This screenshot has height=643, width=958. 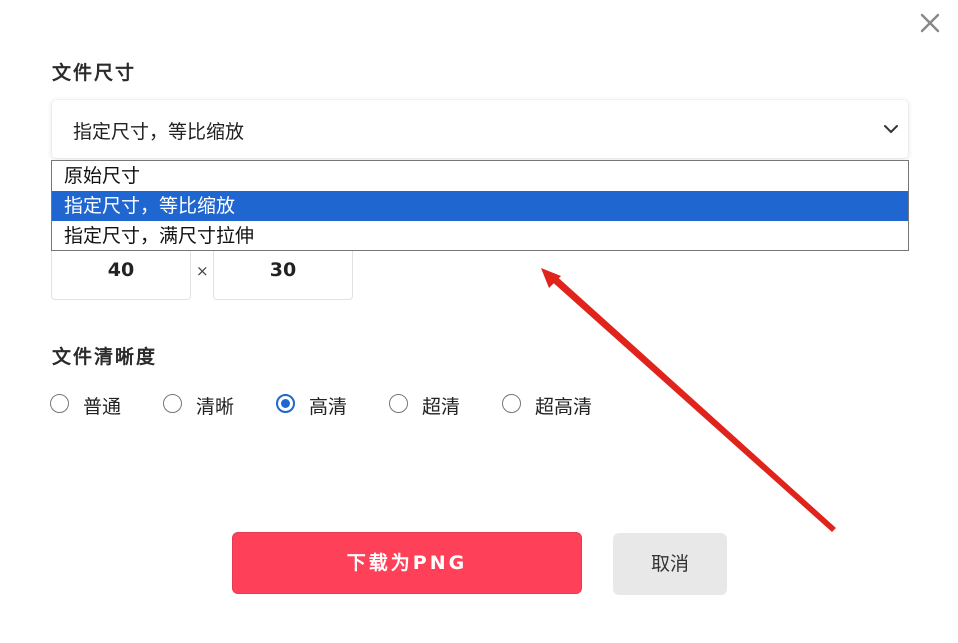 I want to click on radio-normal: 普通, so click(x=95, y=405).